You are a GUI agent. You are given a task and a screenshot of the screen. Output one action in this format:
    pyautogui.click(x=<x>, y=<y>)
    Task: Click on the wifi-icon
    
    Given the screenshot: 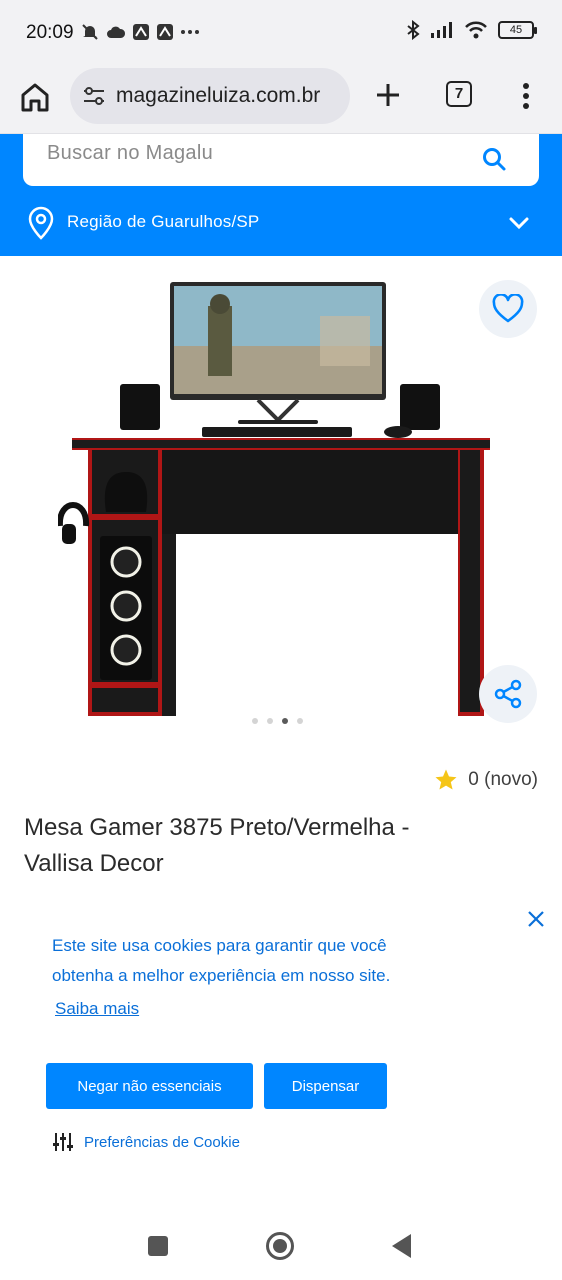 What is the action you would take?
    pyautogui.click(x=476, y=30)
    